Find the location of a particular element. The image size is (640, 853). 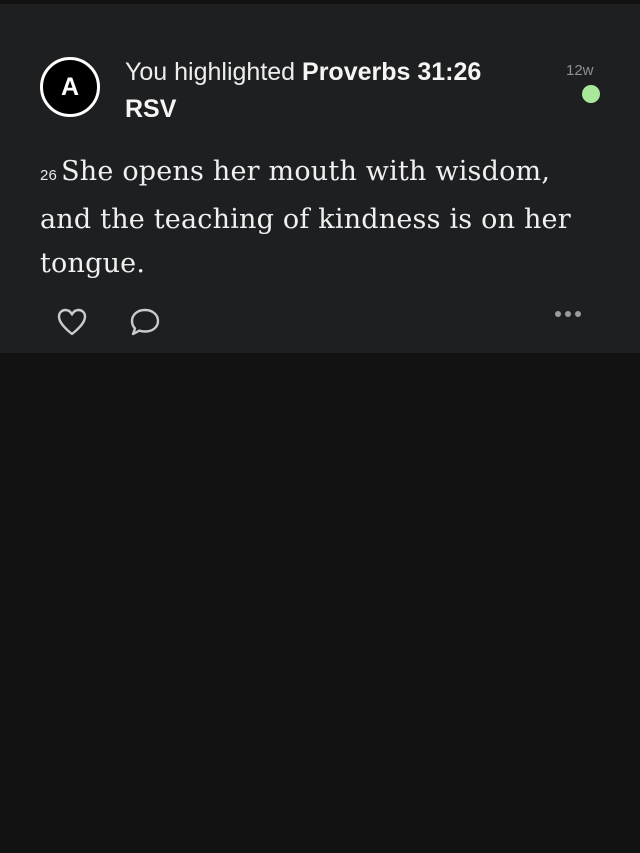

avatar-initial: A is located at coordinates (70, 86).